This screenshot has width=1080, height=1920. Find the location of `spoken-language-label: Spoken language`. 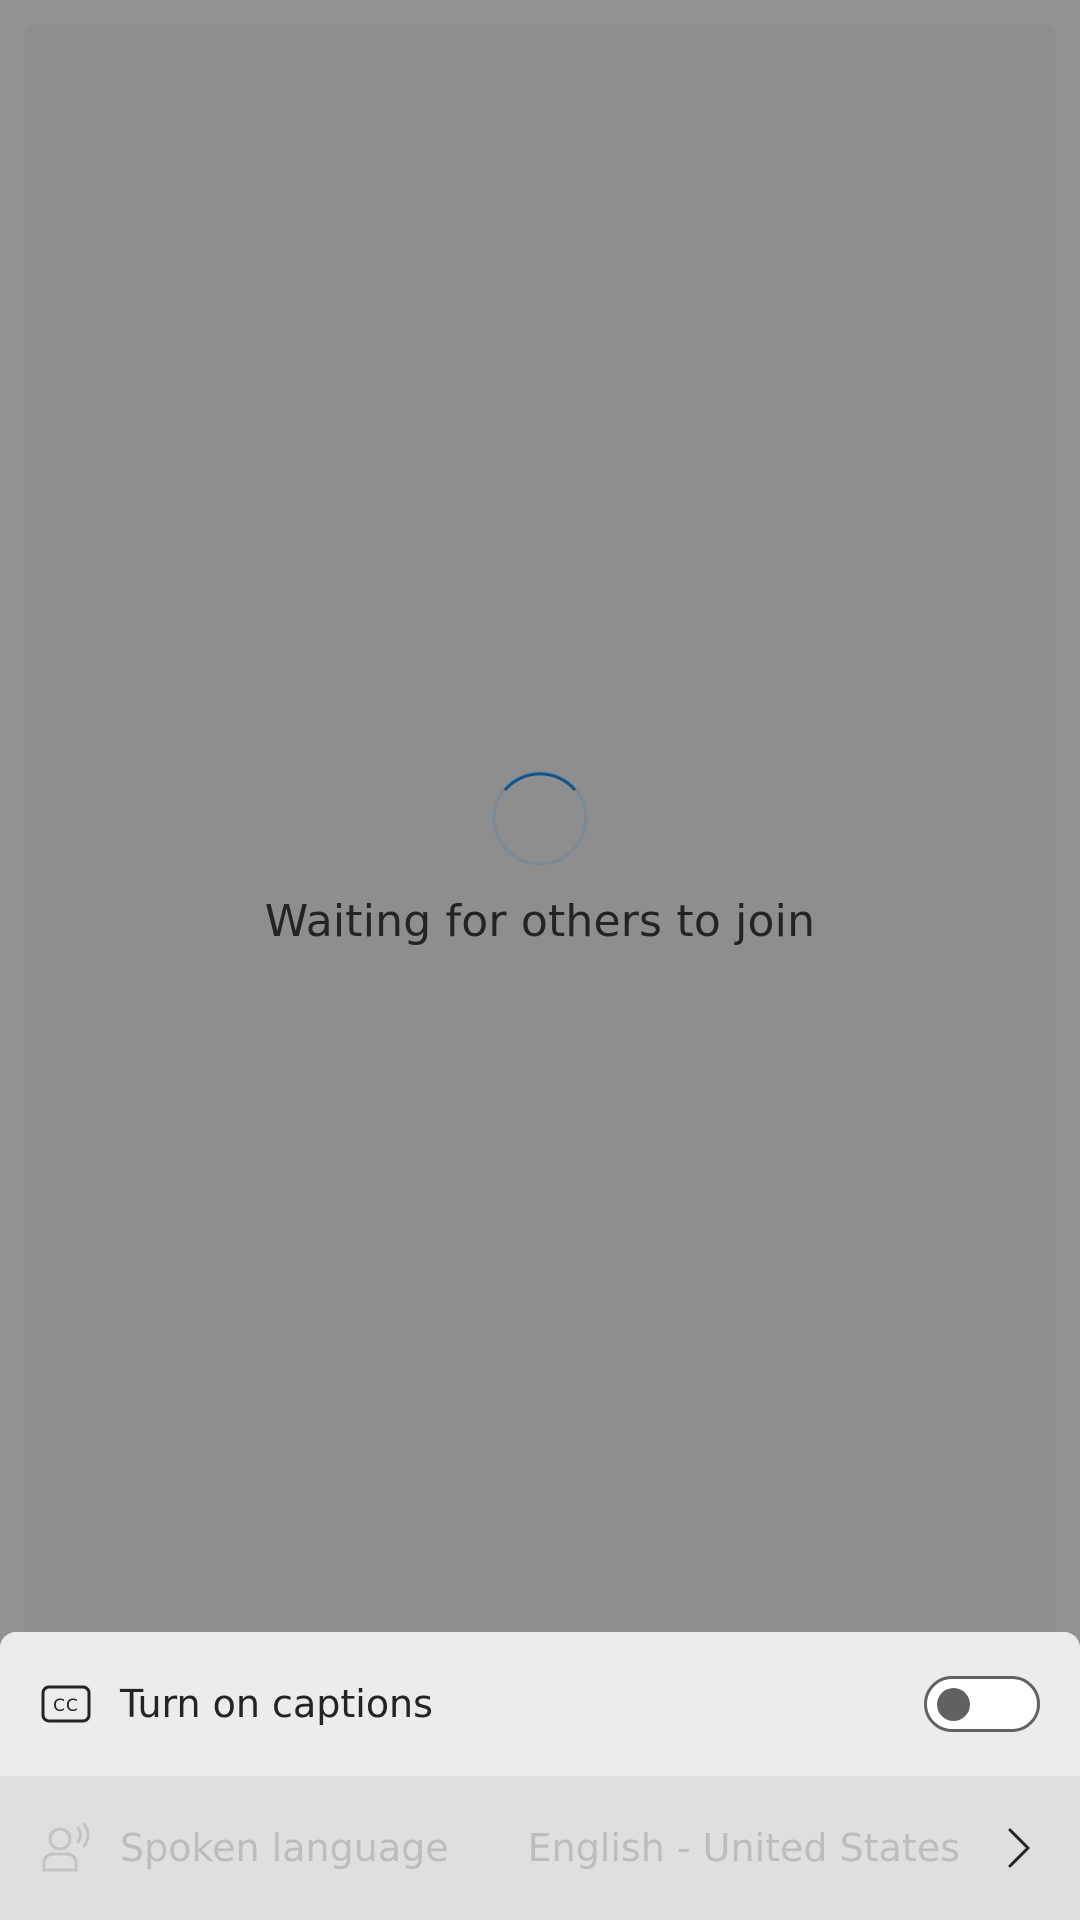

spoken-language-label: Spoken language is located at coordinates (284, 1848).